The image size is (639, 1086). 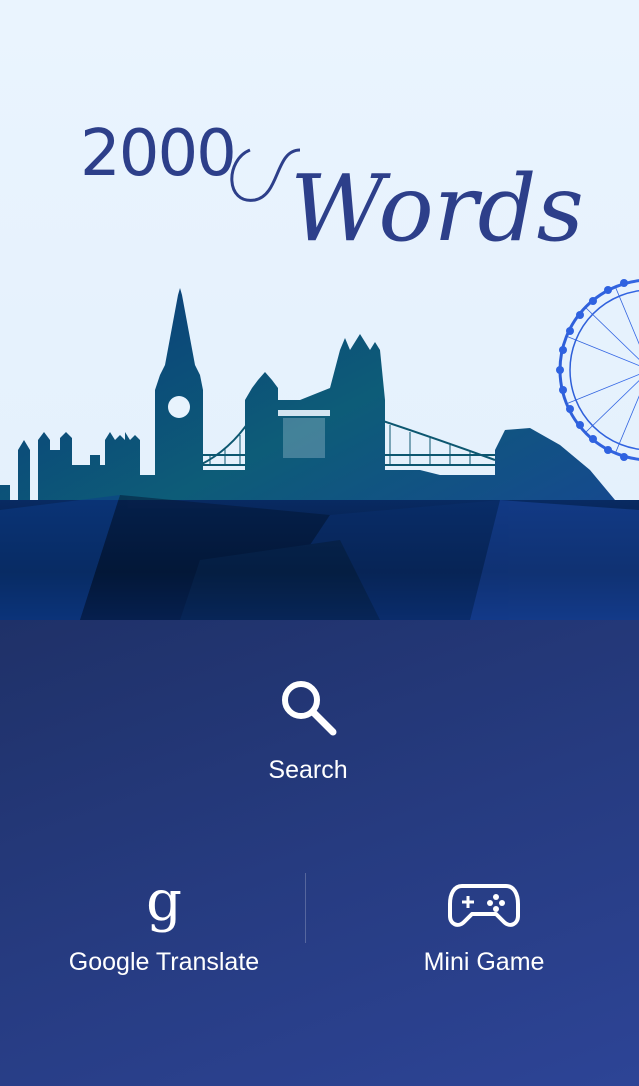 What do you see at coordinates (597, 370) in the screenshot?
I see `london-eye` at bounding box center [597, 370].